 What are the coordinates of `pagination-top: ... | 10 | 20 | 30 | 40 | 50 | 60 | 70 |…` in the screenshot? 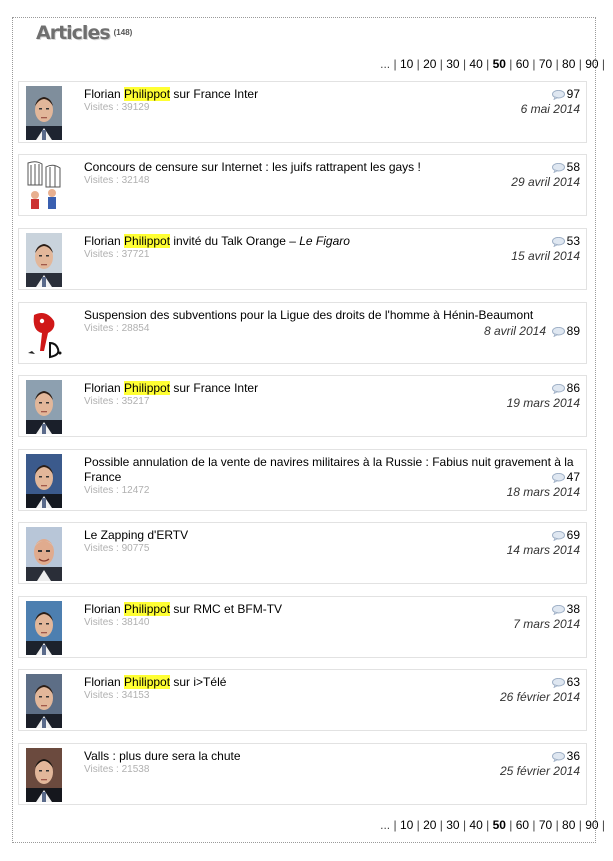 It's located at (492, 64).